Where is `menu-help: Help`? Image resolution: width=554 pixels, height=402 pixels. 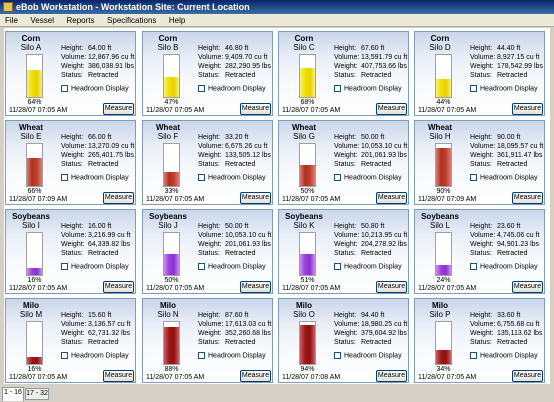
menu-help: Help is located at coordinates (177, 20).